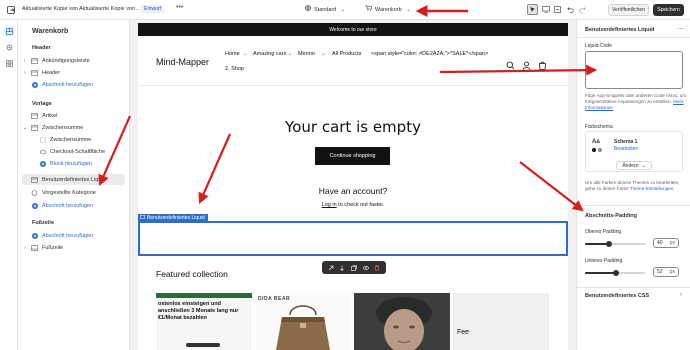 The width and height of the screenshot is (690, 350). I want to click on panel-title: Benutzerdefiniertes Liquid, so click(620, 30).